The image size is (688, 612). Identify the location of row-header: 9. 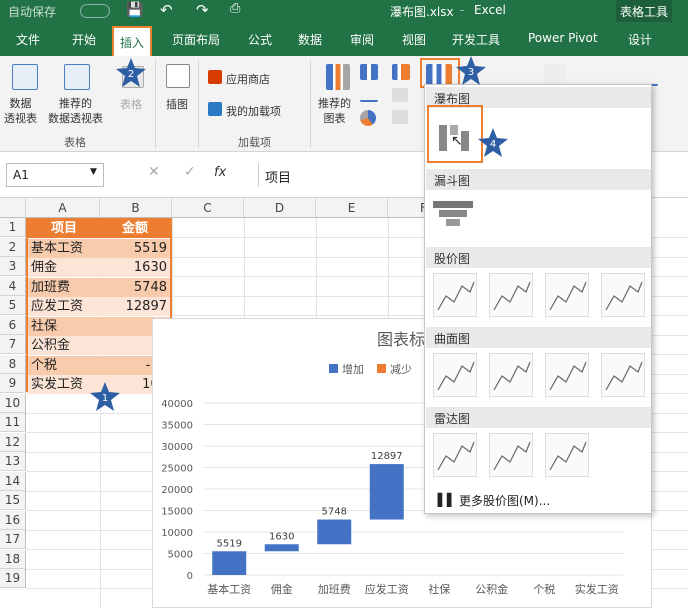
(13, 383).